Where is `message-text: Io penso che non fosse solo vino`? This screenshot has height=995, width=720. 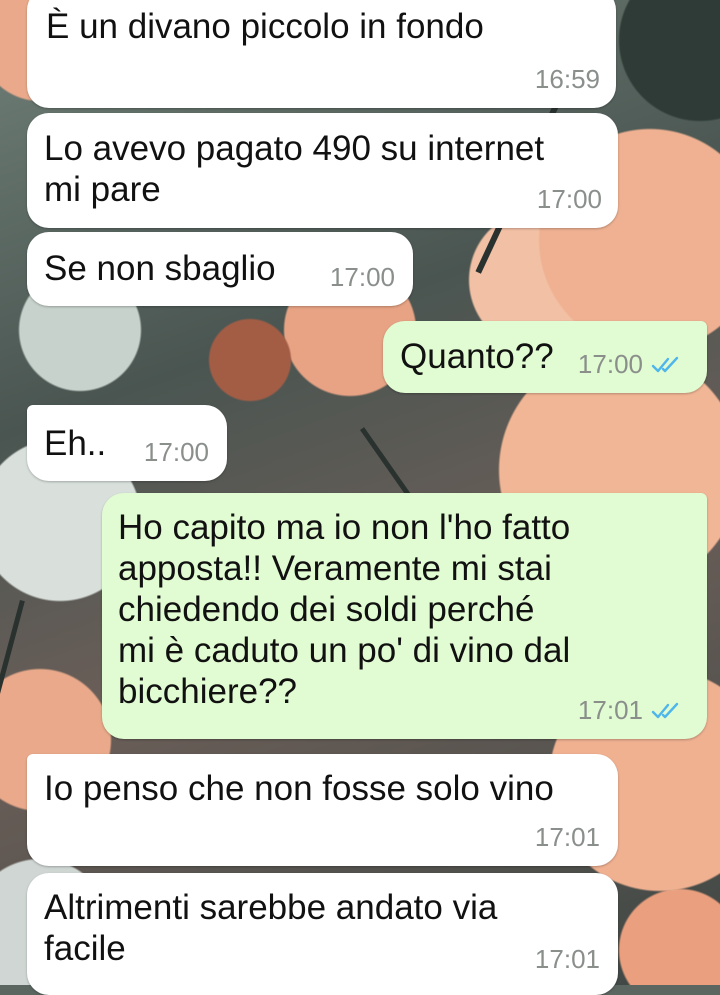
message-text: Io penso che non fosse solo vino is located at coordinates (299, 788).